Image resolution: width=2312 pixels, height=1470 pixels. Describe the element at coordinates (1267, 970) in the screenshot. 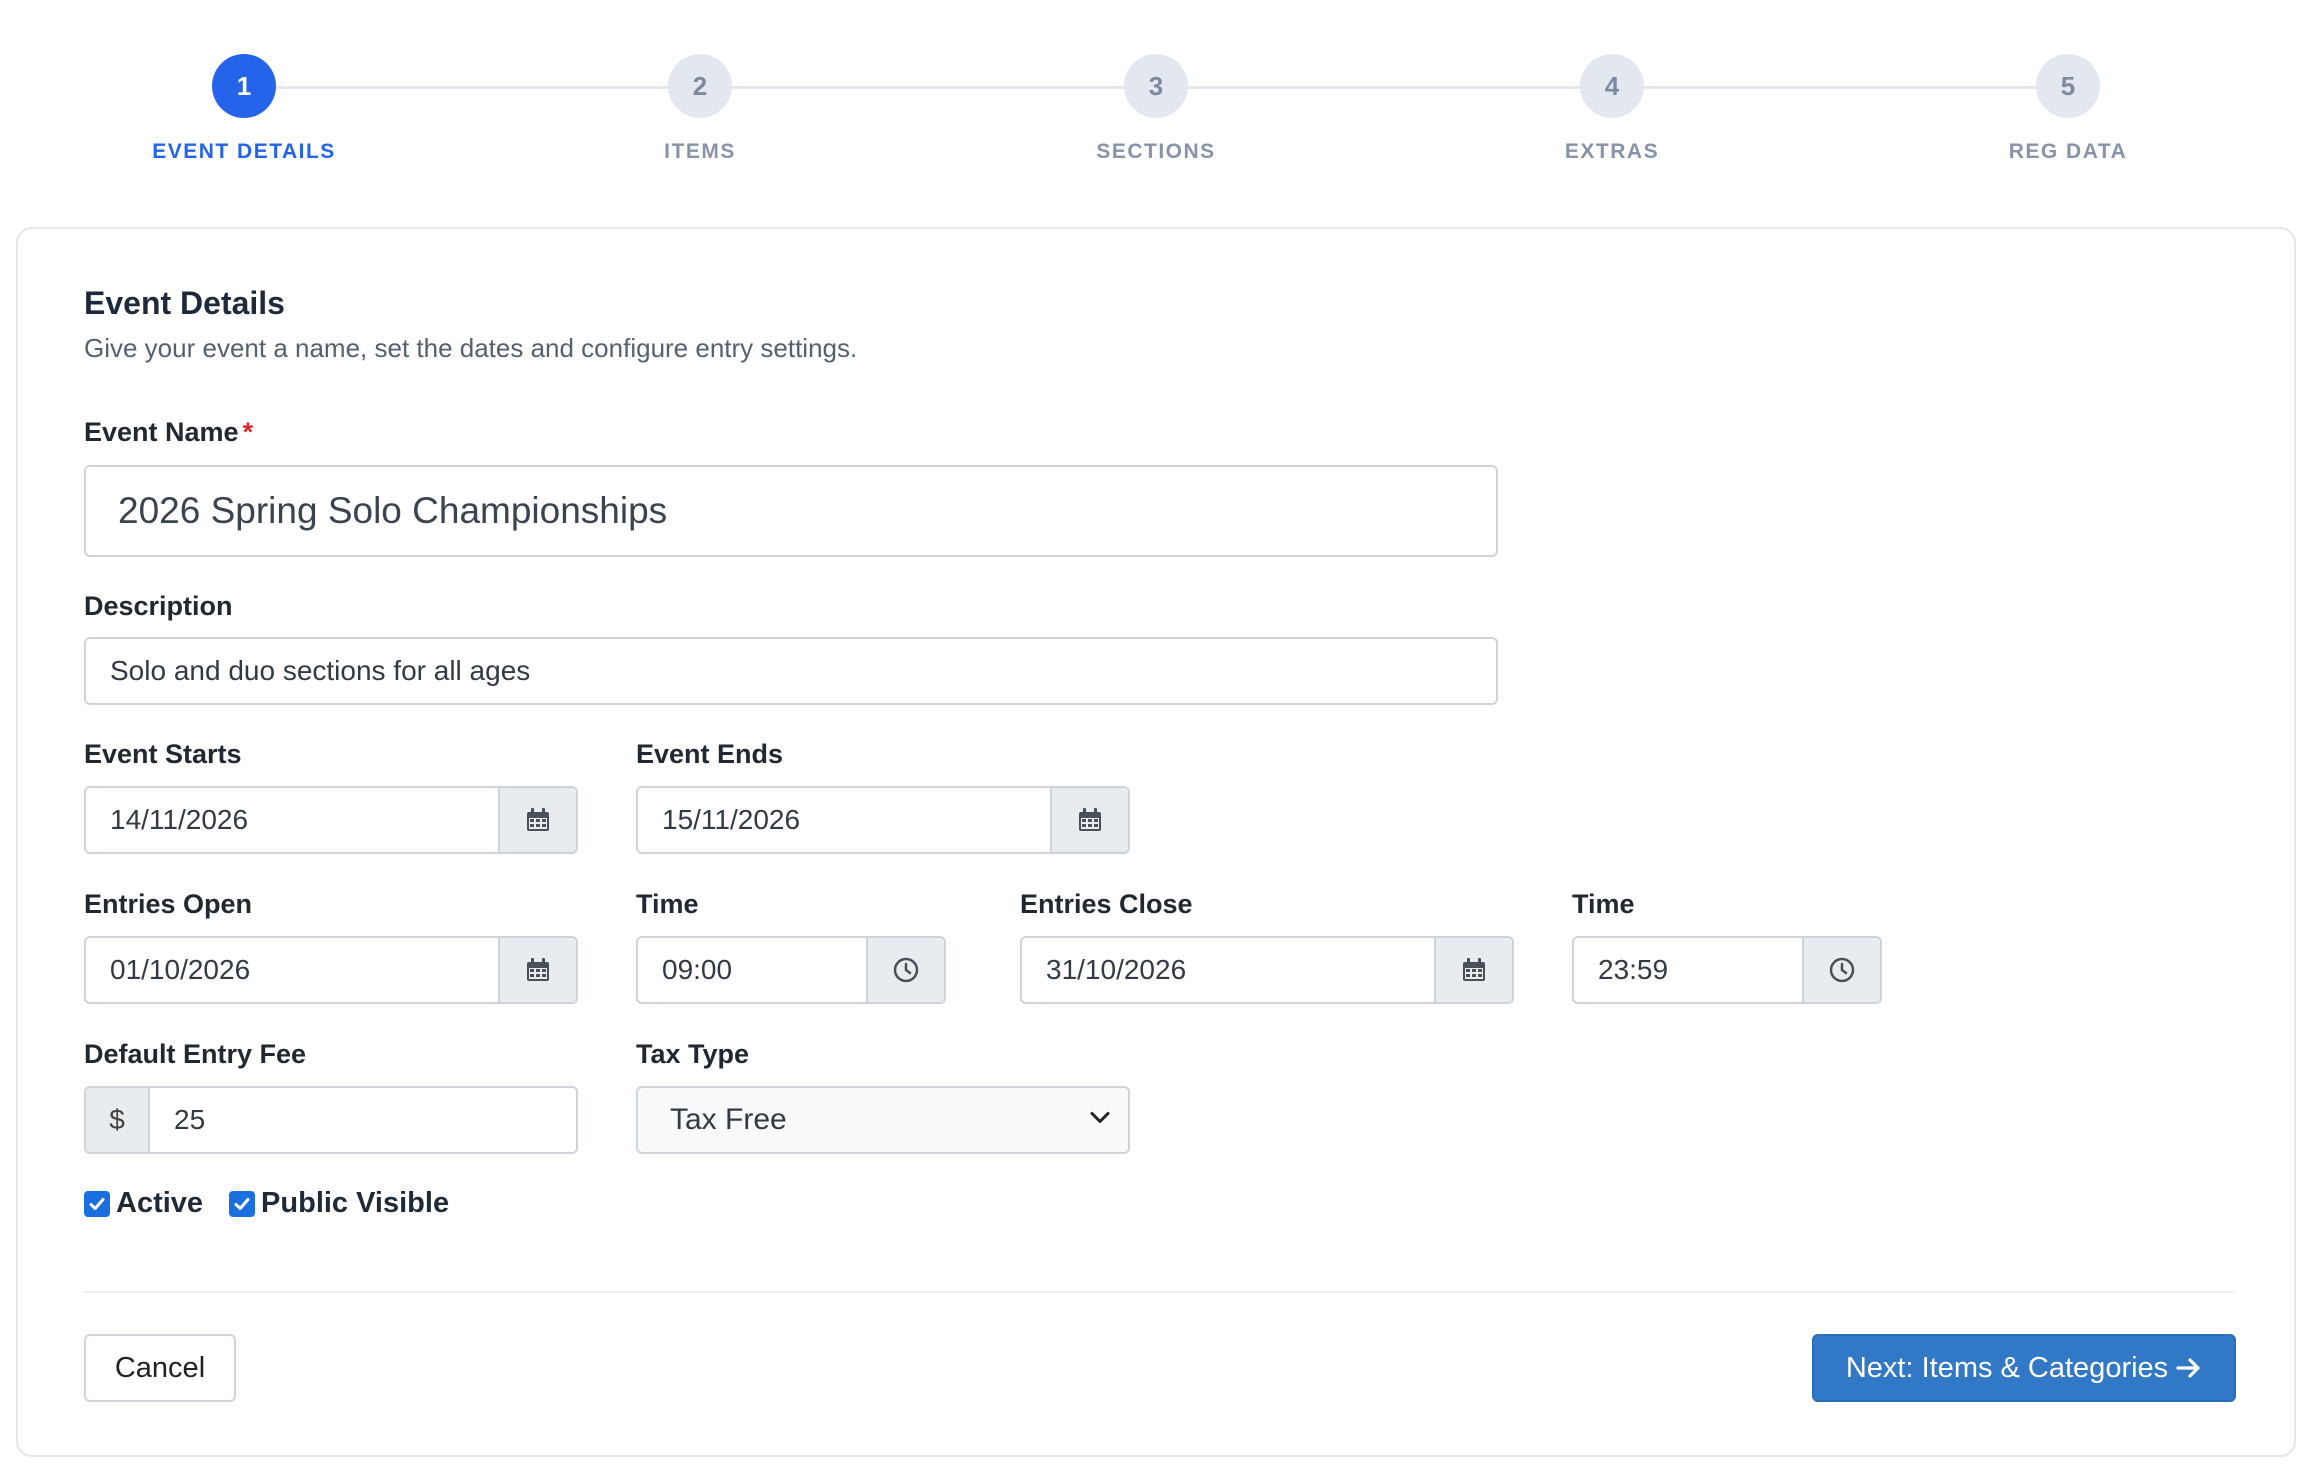

I see `entries-close-input: 31/10/2026` at that location.